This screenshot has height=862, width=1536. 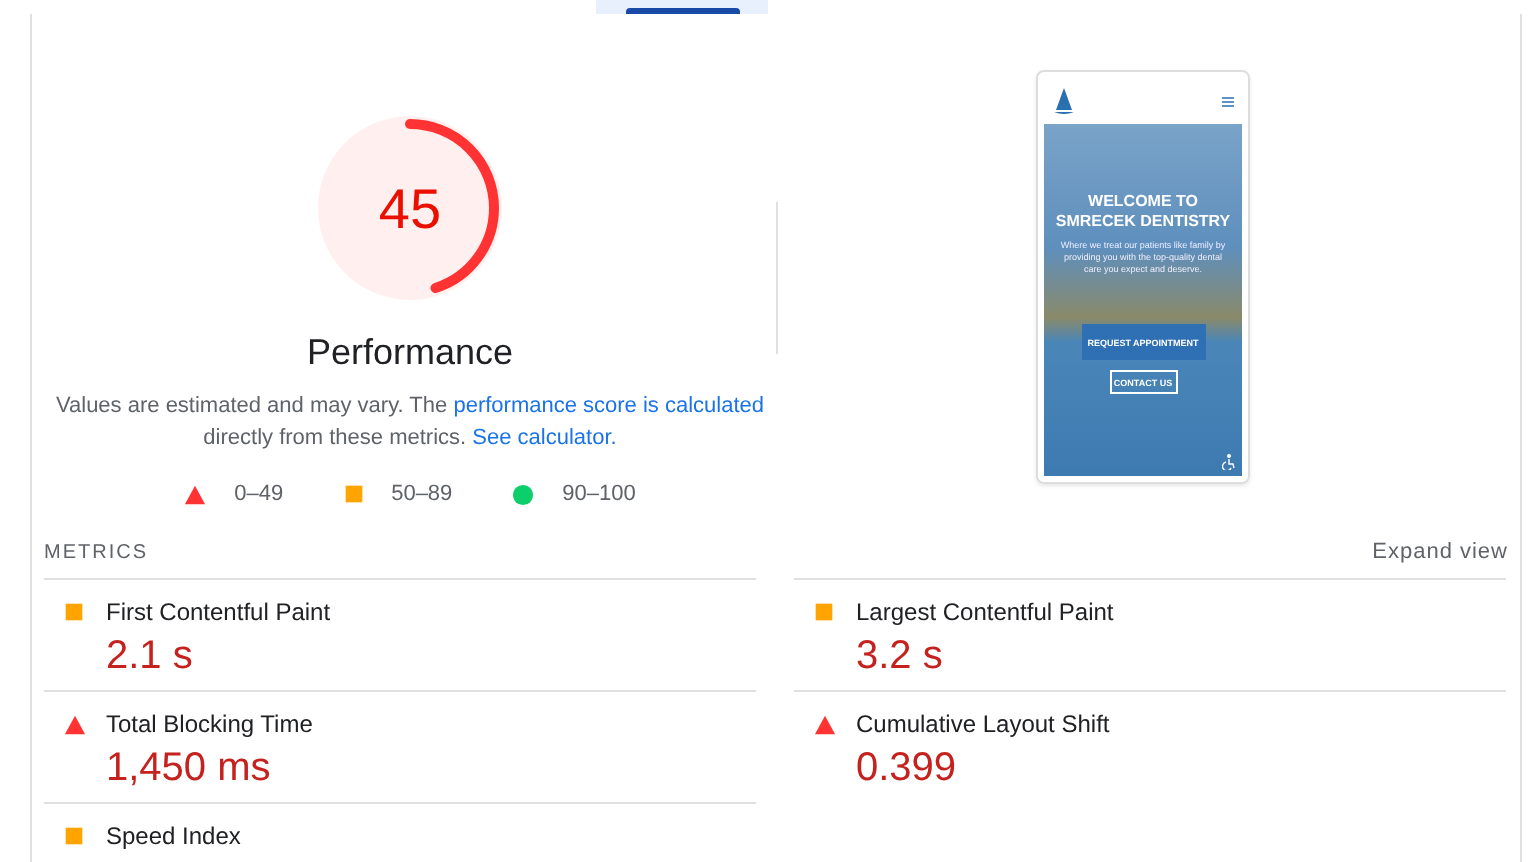 I want to click on metric-label: First Contentful Paint, so click(x=219, y=612).